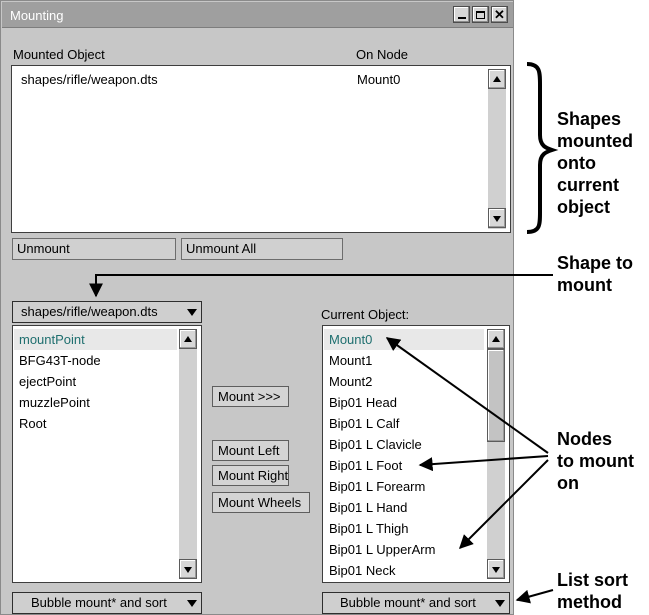 The width and height of the screenshot is (649, 615). I want to click on nodes-arrow-upperarm, so click(504, 504).